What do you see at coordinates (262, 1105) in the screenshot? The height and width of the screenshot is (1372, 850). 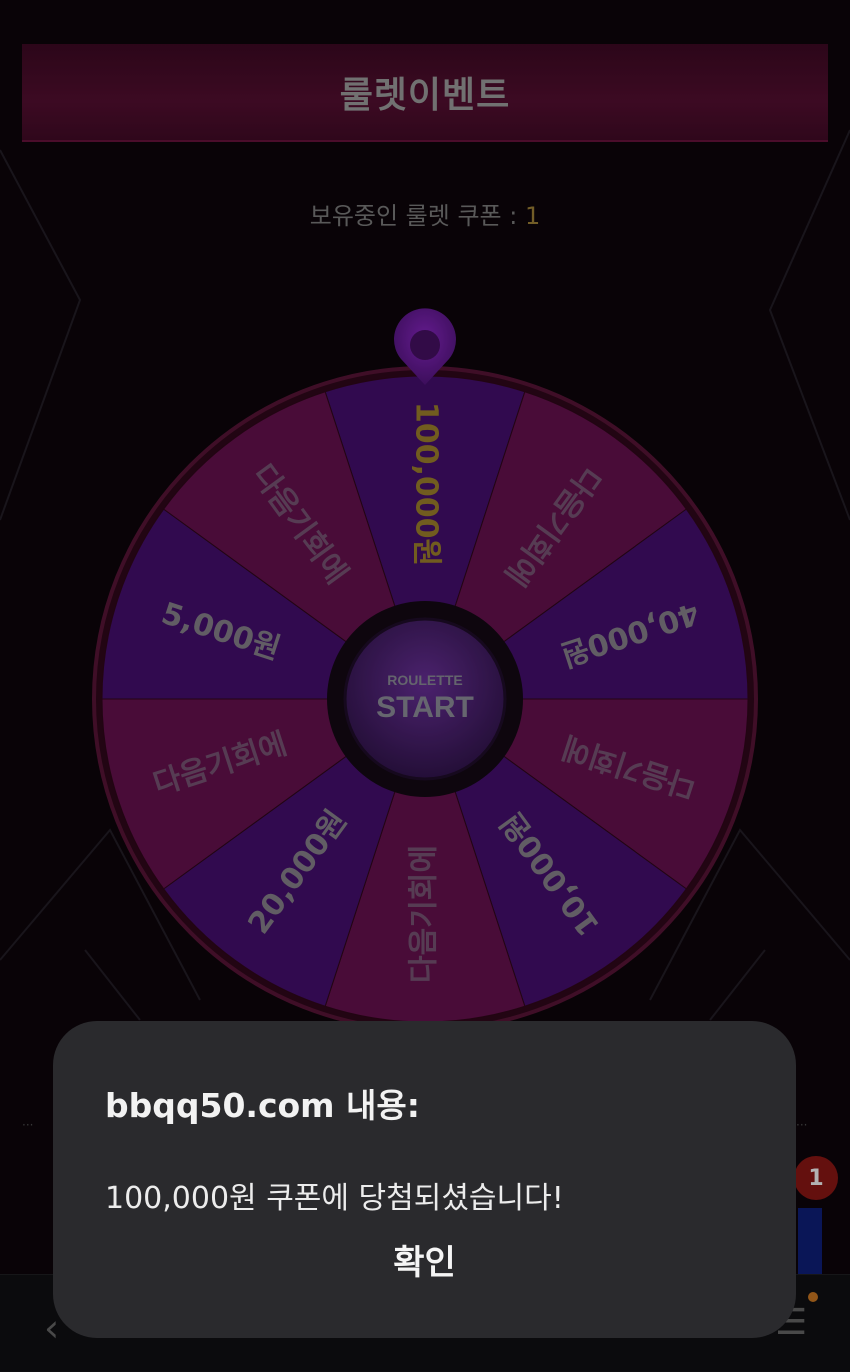 I see `dialog-title: bbqq50.com 내용:` at bounding box center [262, 1105].